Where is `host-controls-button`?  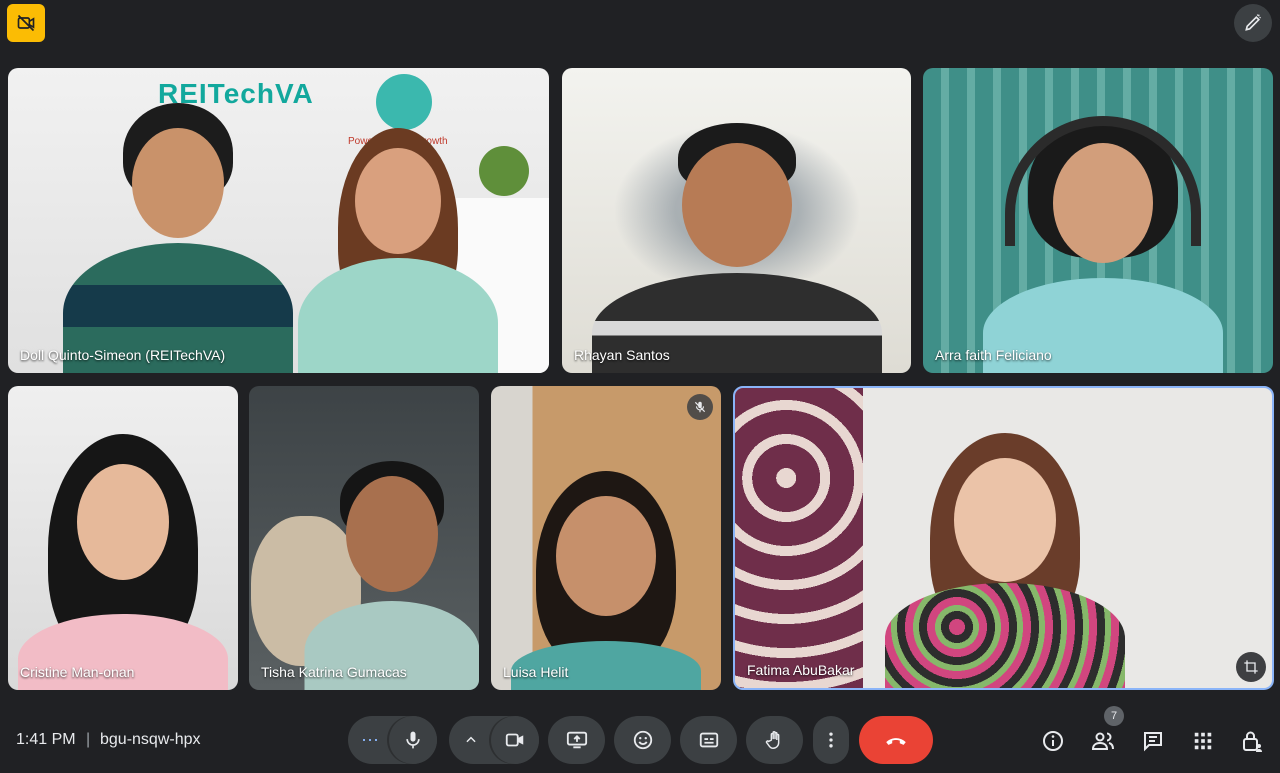
host-controls-button is located at coordinates (1252, 741).